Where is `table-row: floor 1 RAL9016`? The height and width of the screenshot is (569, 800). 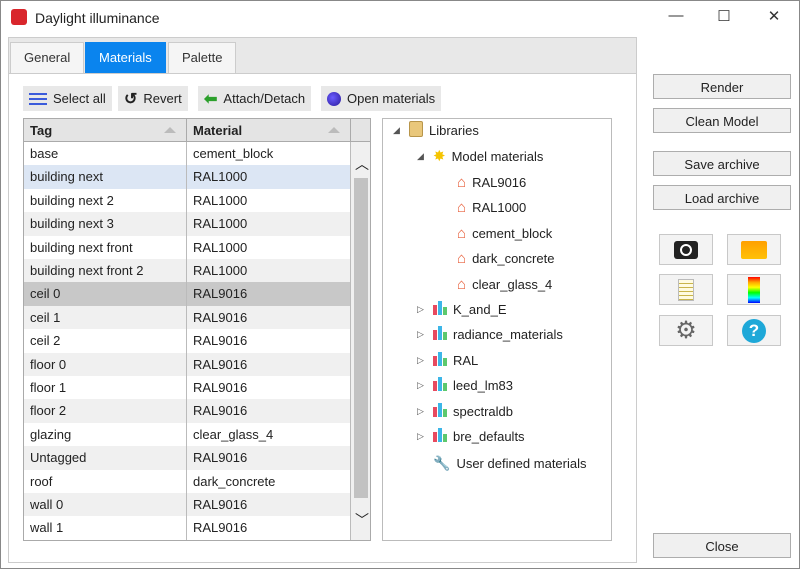 table-row: floor 1 RAL9016 is located at coordinates (187, 388).